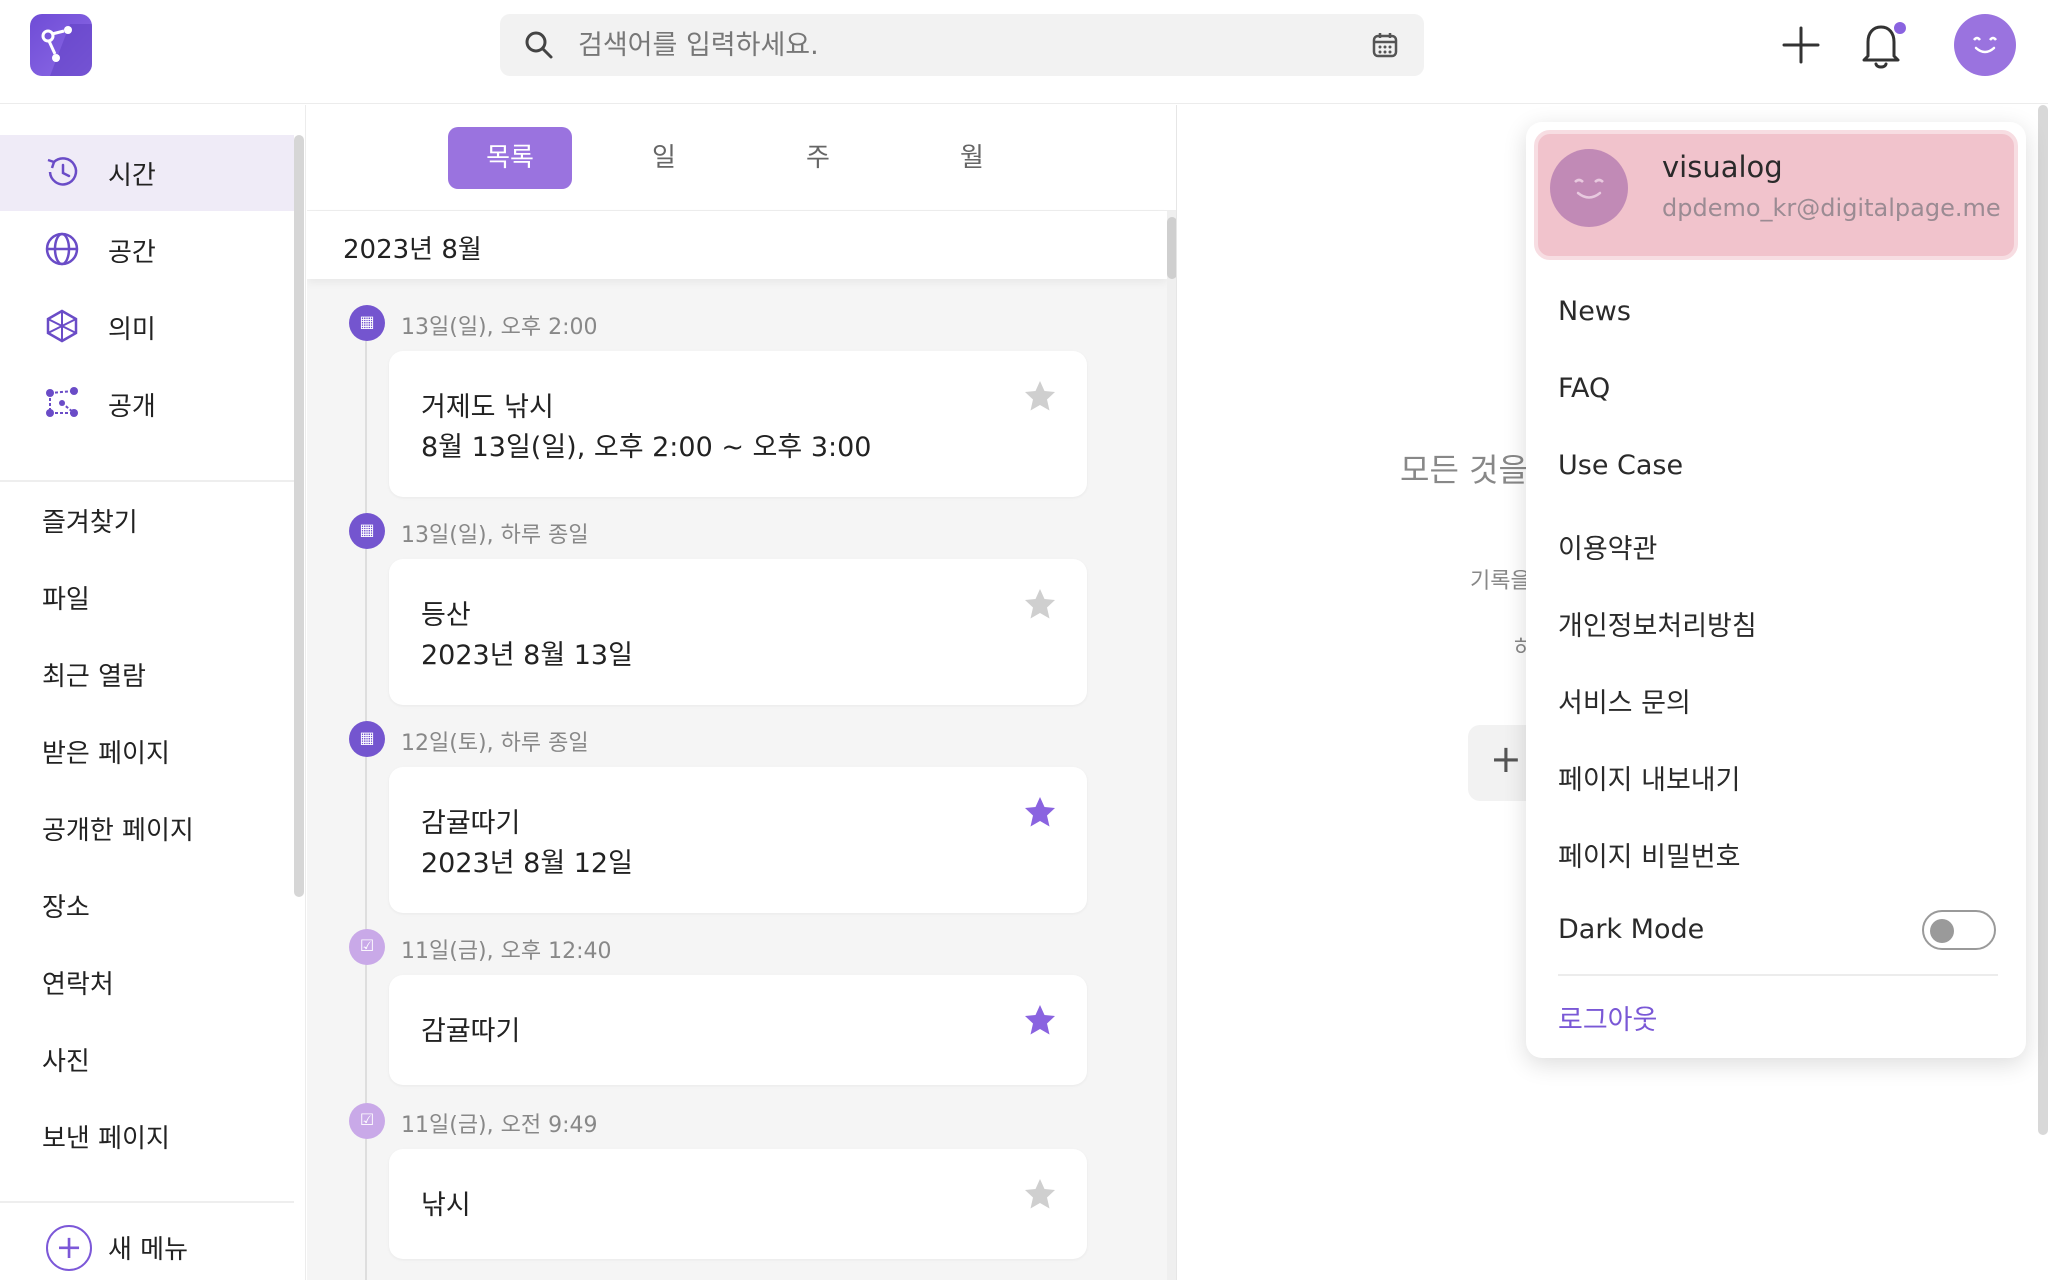 Image resolution: width=2048 pixels, height=1280 pixels. Describe the element at coordinates (738, 632) in the screenshot. I see `list-item: 등산 2023년 8월 13일` at that location.